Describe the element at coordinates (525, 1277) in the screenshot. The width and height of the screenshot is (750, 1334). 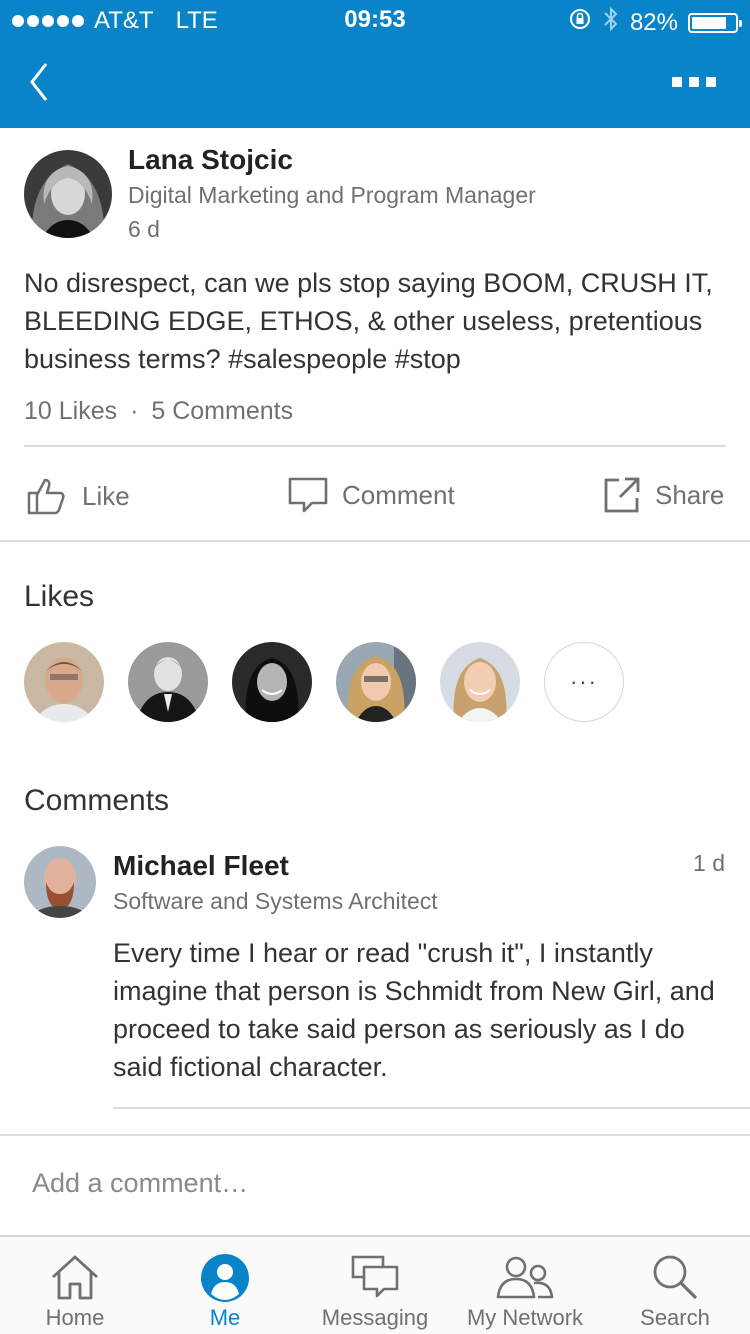
I see `network-icon` at that location.